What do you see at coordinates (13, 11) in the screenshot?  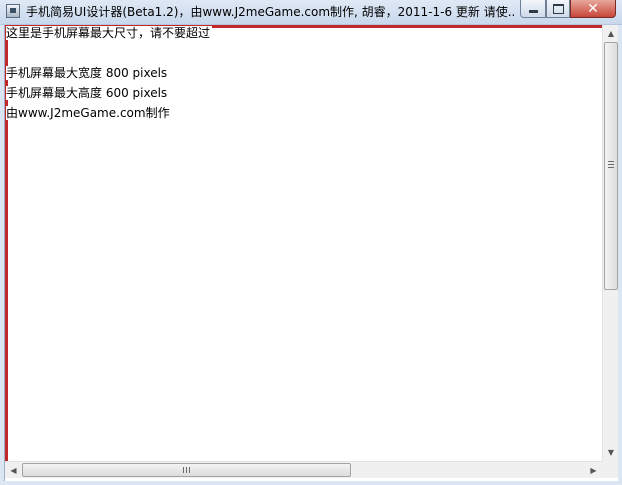 I see `app-icon` at bounding box center [13, 11].